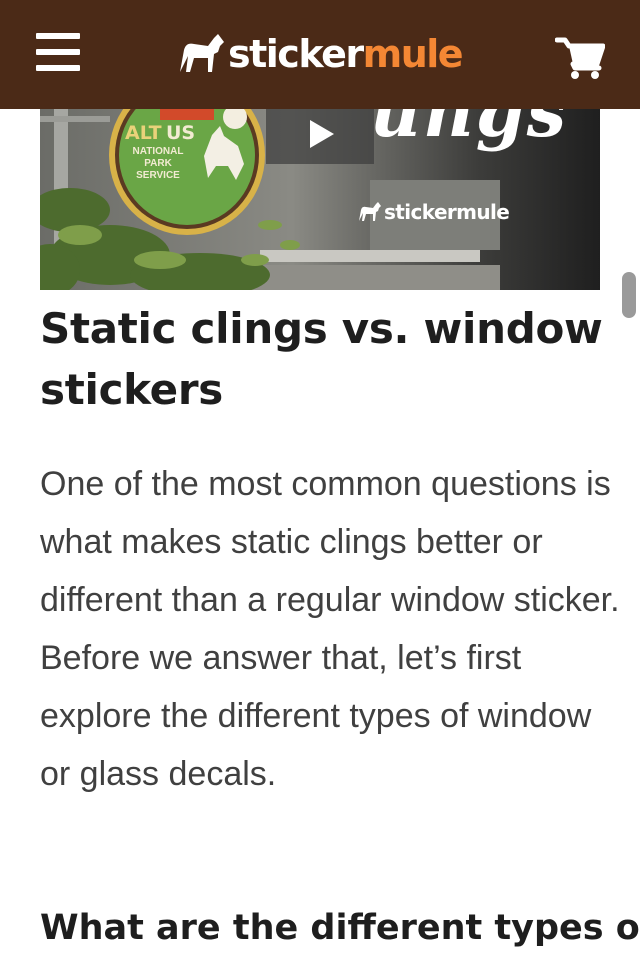  What do you see at coordinates (340, 928) in the screenshot?
I see `section-subheading: What are the different types of` at bounding box center [340, 928].